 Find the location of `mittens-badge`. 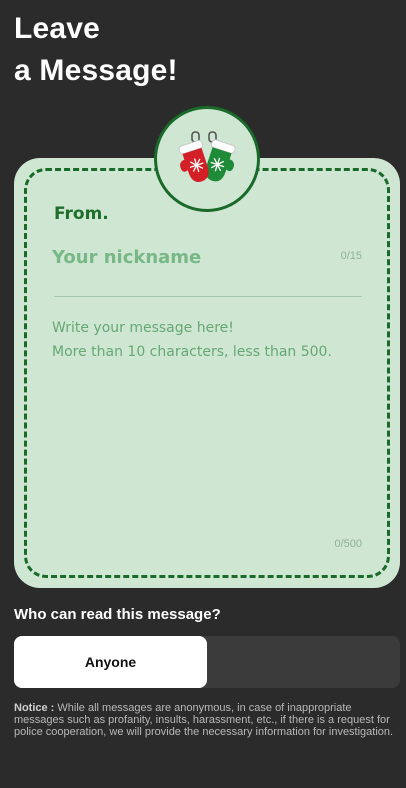

mittens-badge is located at coordinates (207, 159).